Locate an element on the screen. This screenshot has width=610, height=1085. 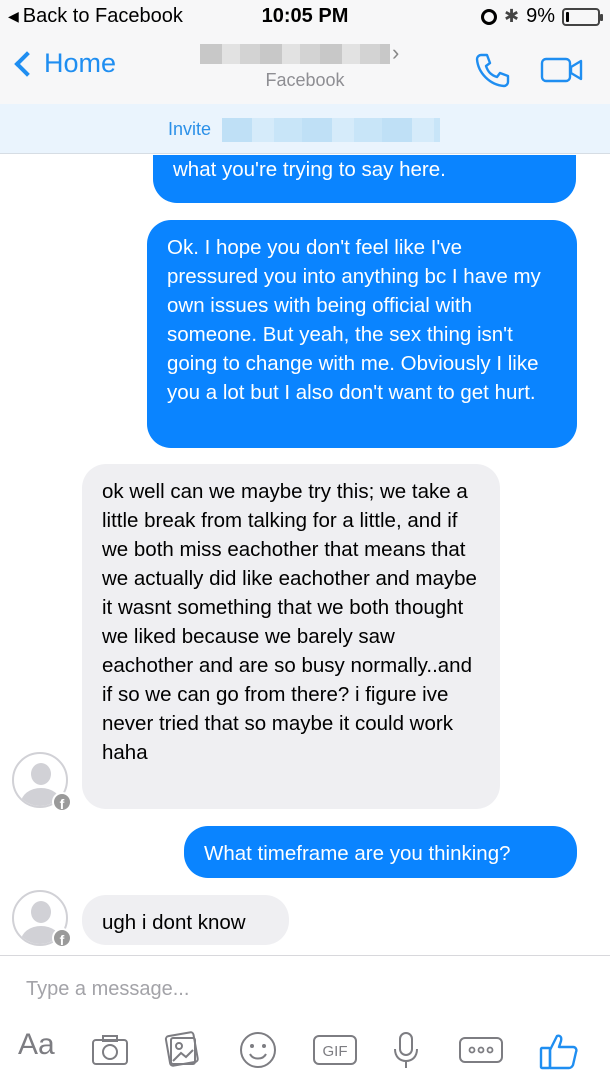
message-bubble-incoming: ugh i dont know is located at coordinates (185, 920).